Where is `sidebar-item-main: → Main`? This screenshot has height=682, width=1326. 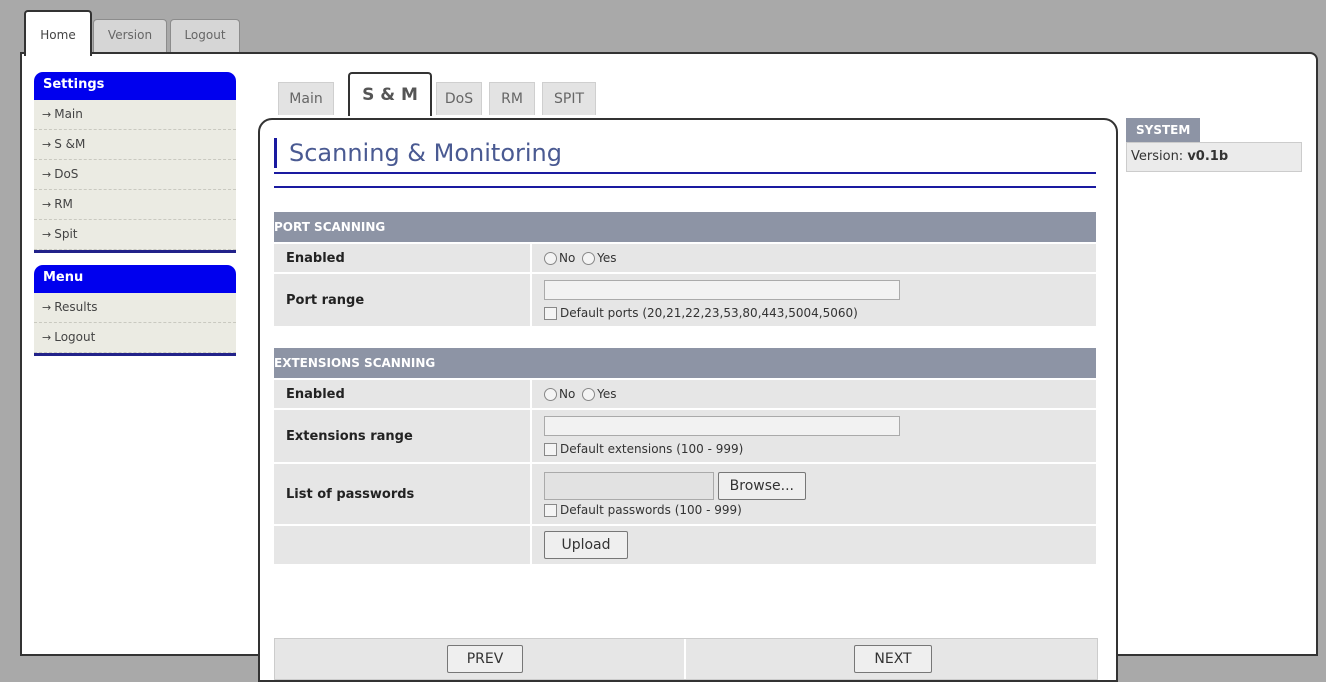
sidebar-item-main: → Main is located at coordinates (135, 115).